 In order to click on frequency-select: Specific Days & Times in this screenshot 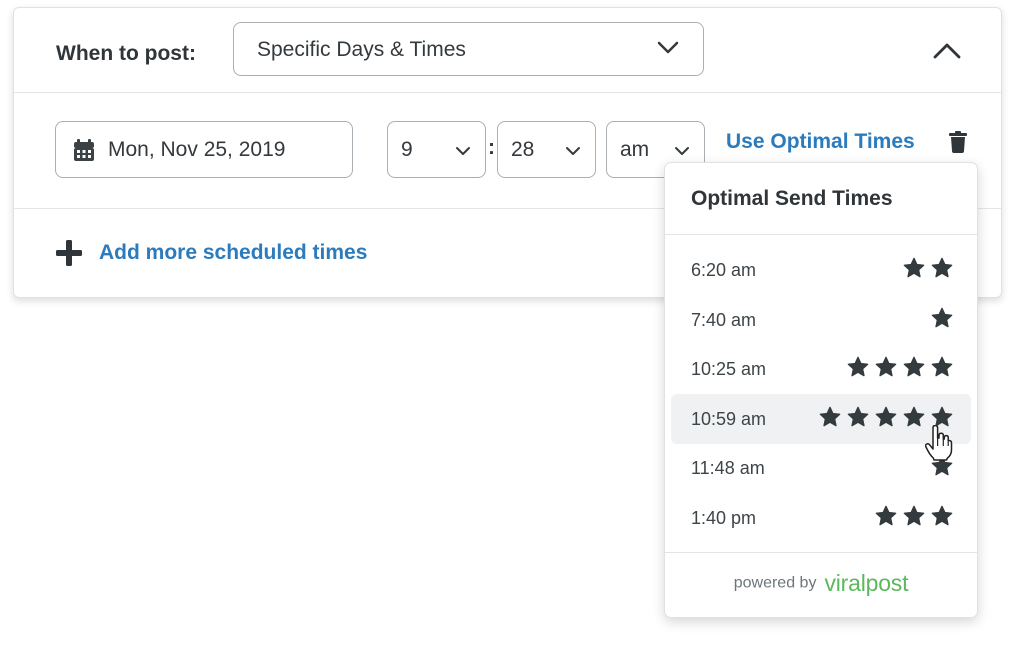, I will do `click(468, 49)`.